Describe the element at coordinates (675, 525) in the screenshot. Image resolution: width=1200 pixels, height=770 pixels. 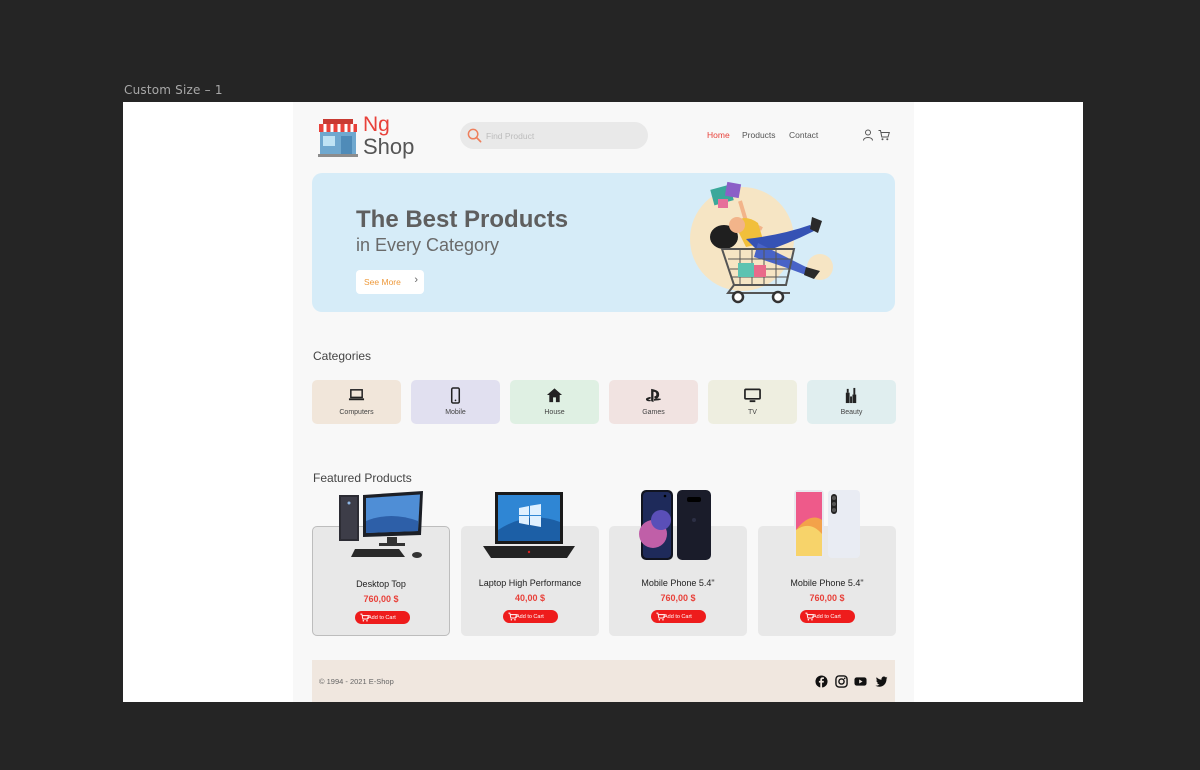
I see `phone-dark-image` at that location.